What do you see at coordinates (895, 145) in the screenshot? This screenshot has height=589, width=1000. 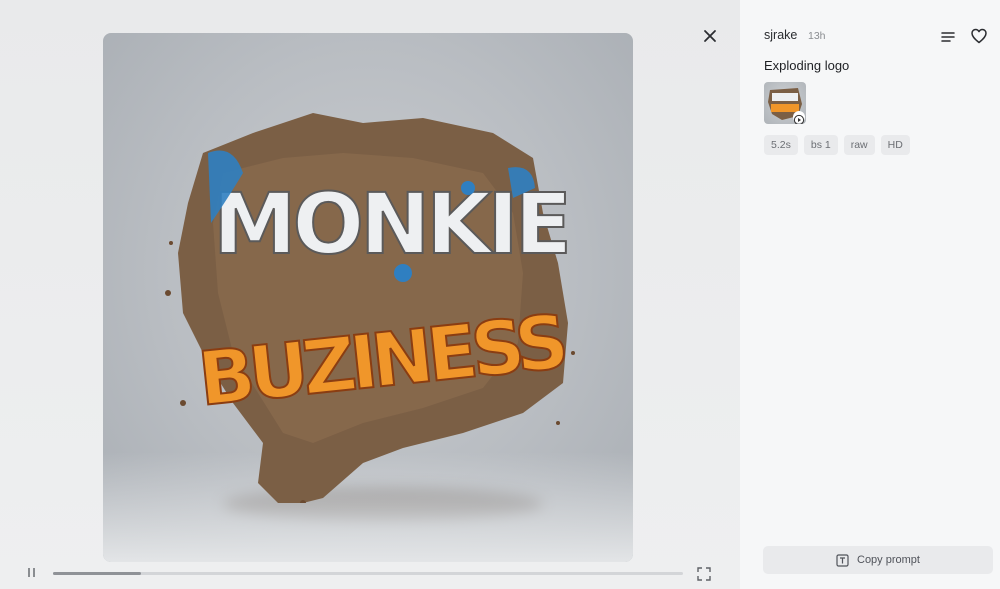 I see `tag-hd: HD` at bounding box center [895, 145].